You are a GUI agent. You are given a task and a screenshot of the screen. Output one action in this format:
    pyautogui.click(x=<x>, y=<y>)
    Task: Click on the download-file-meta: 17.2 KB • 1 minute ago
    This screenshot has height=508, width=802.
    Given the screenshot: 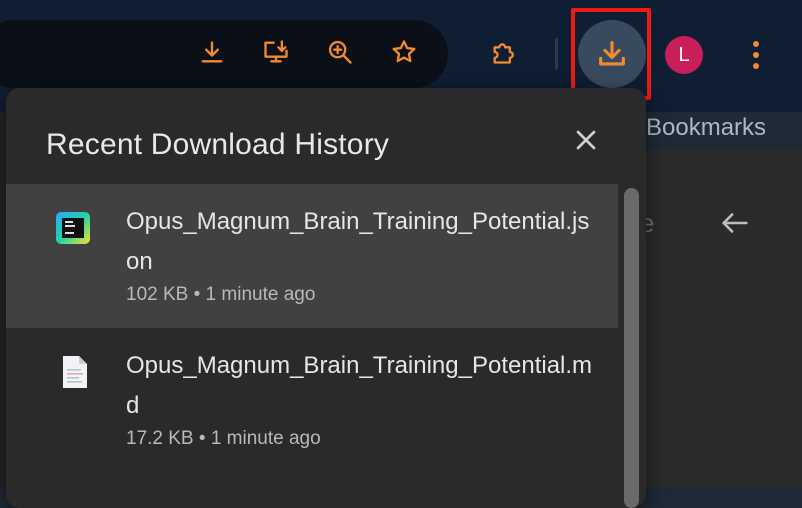 What is the action you would take?
    pyautogui.click(x=223, y=439)
    